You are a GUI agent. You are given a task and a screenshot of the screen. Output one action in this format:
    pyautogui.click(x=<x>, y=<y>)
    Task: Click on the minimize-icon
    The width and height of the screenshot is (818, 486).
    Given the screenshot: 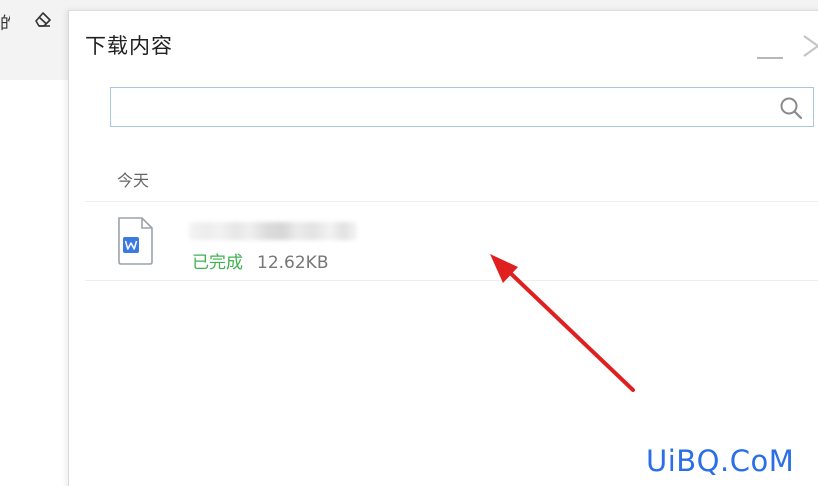 What is the action you would take?
    pyautogui.click(x=770, y=51)
    